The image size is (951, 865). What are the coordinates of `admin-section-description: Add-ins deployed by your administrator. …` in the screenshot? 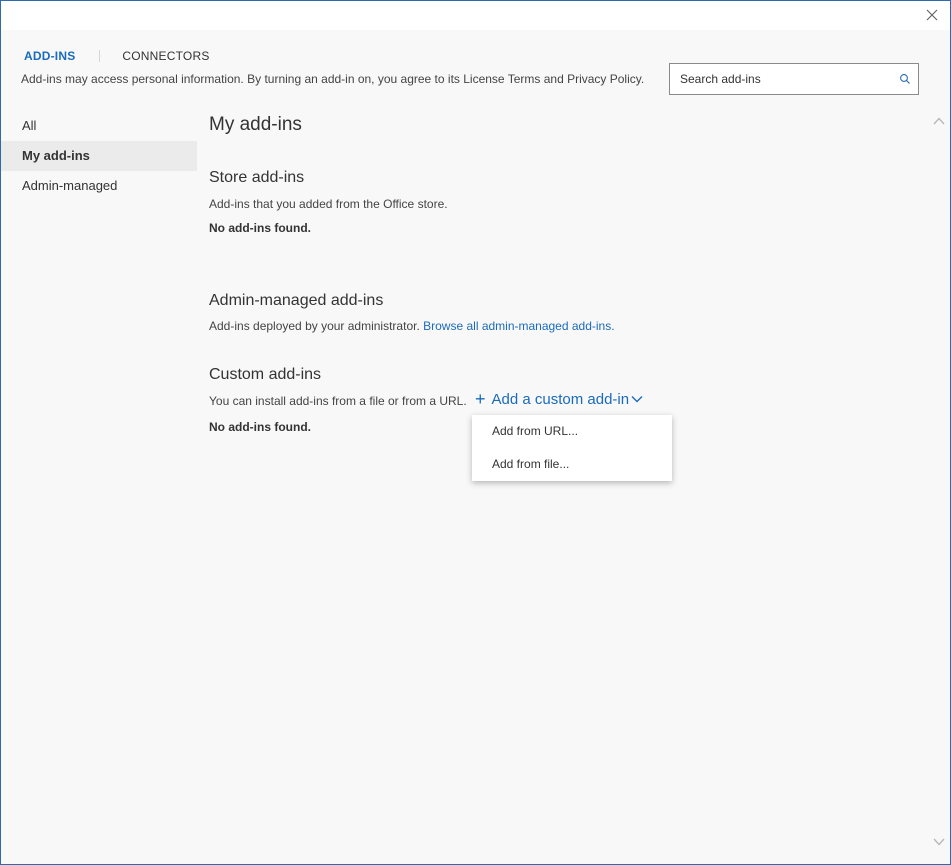 It's located at (412, 326).